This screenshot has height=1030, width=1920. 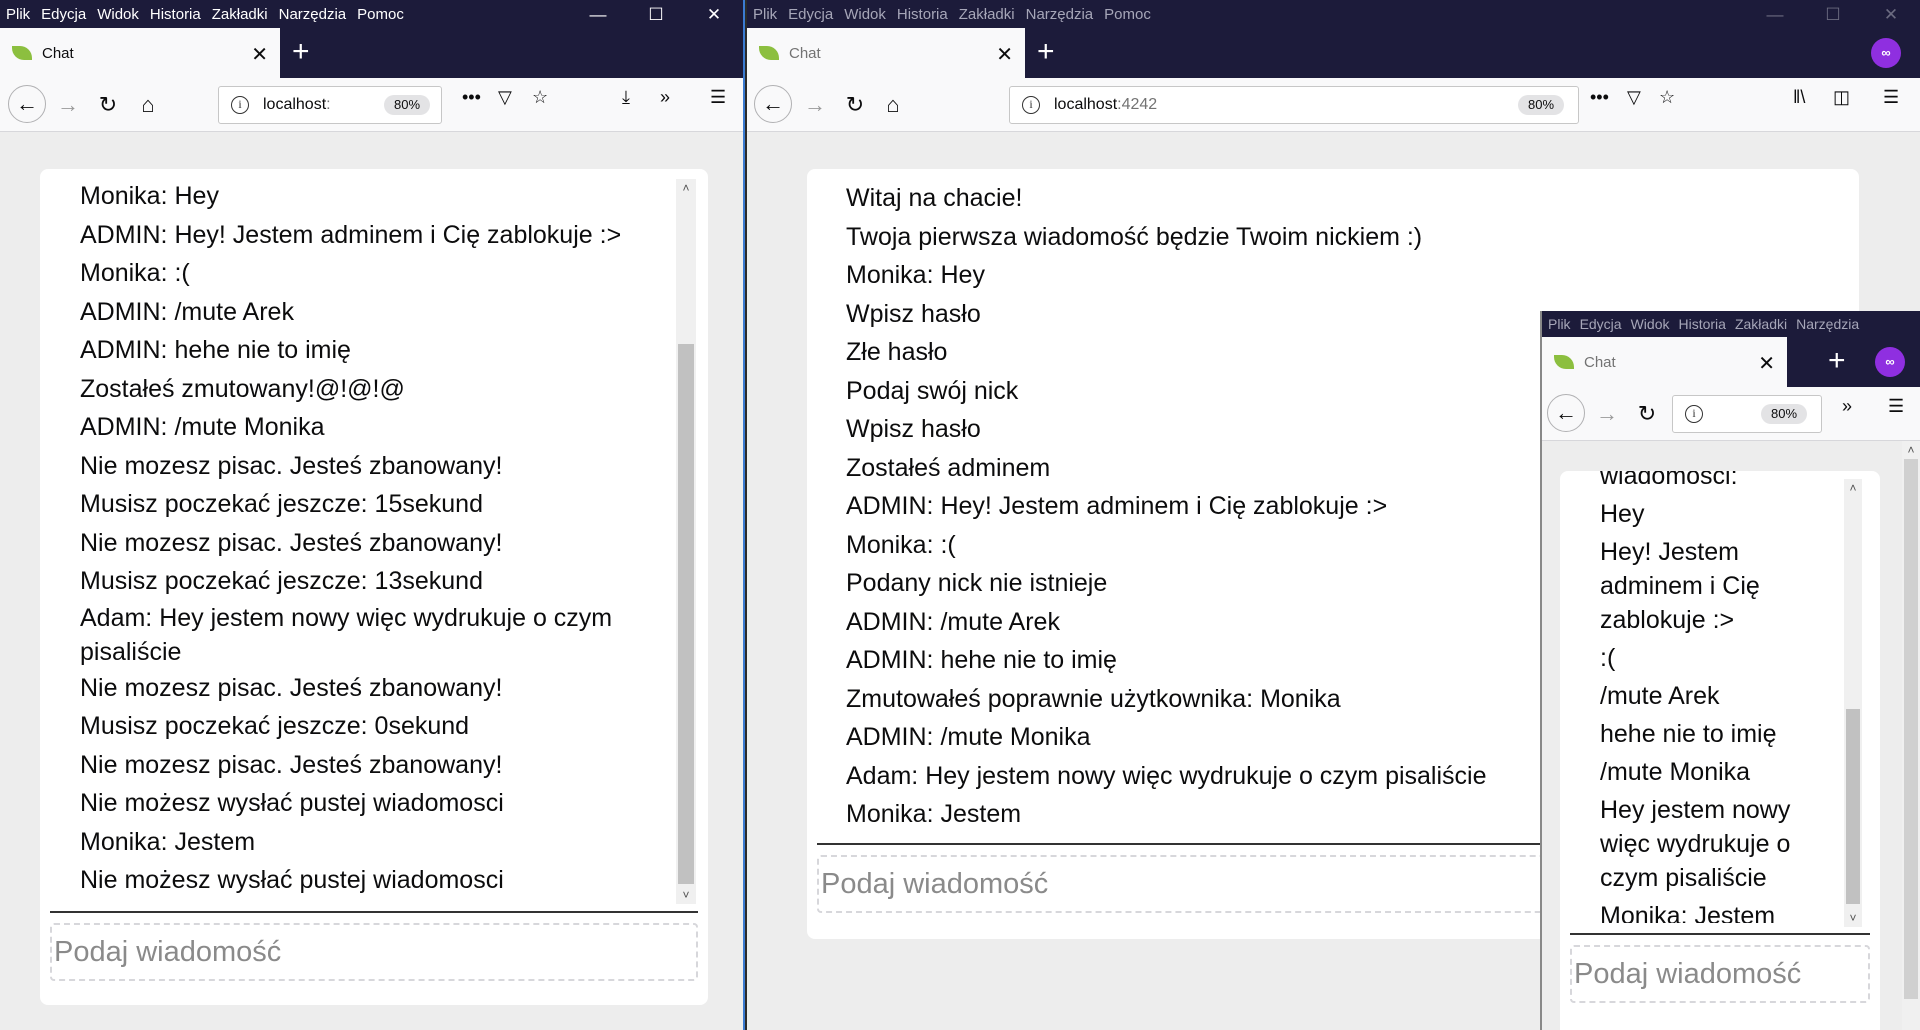 What do you see at coordinates (291, 465) in the screenshot?
I see `chat-message: Nie mozesz pisac. Jesteś zbanowany!` at bounding box center [291, 465].